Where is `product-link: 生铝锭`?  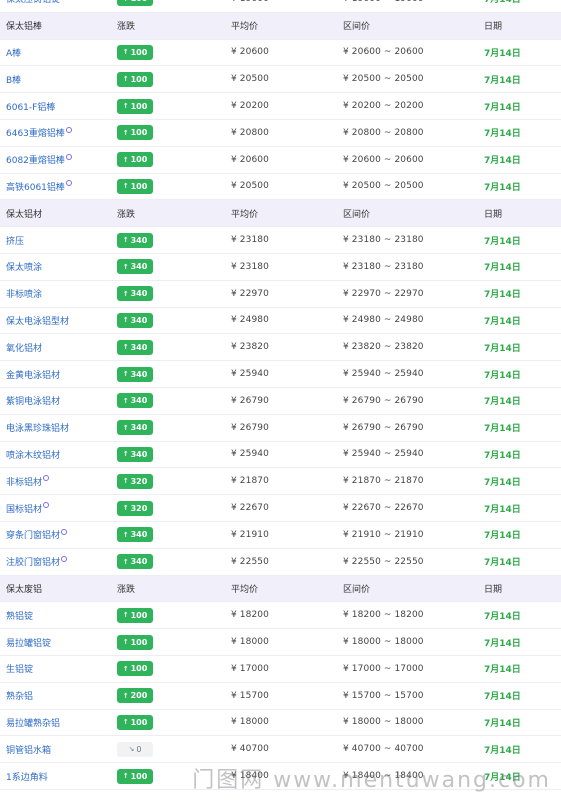 product-link: 生铝锭 is located at coordinates (19, 668).